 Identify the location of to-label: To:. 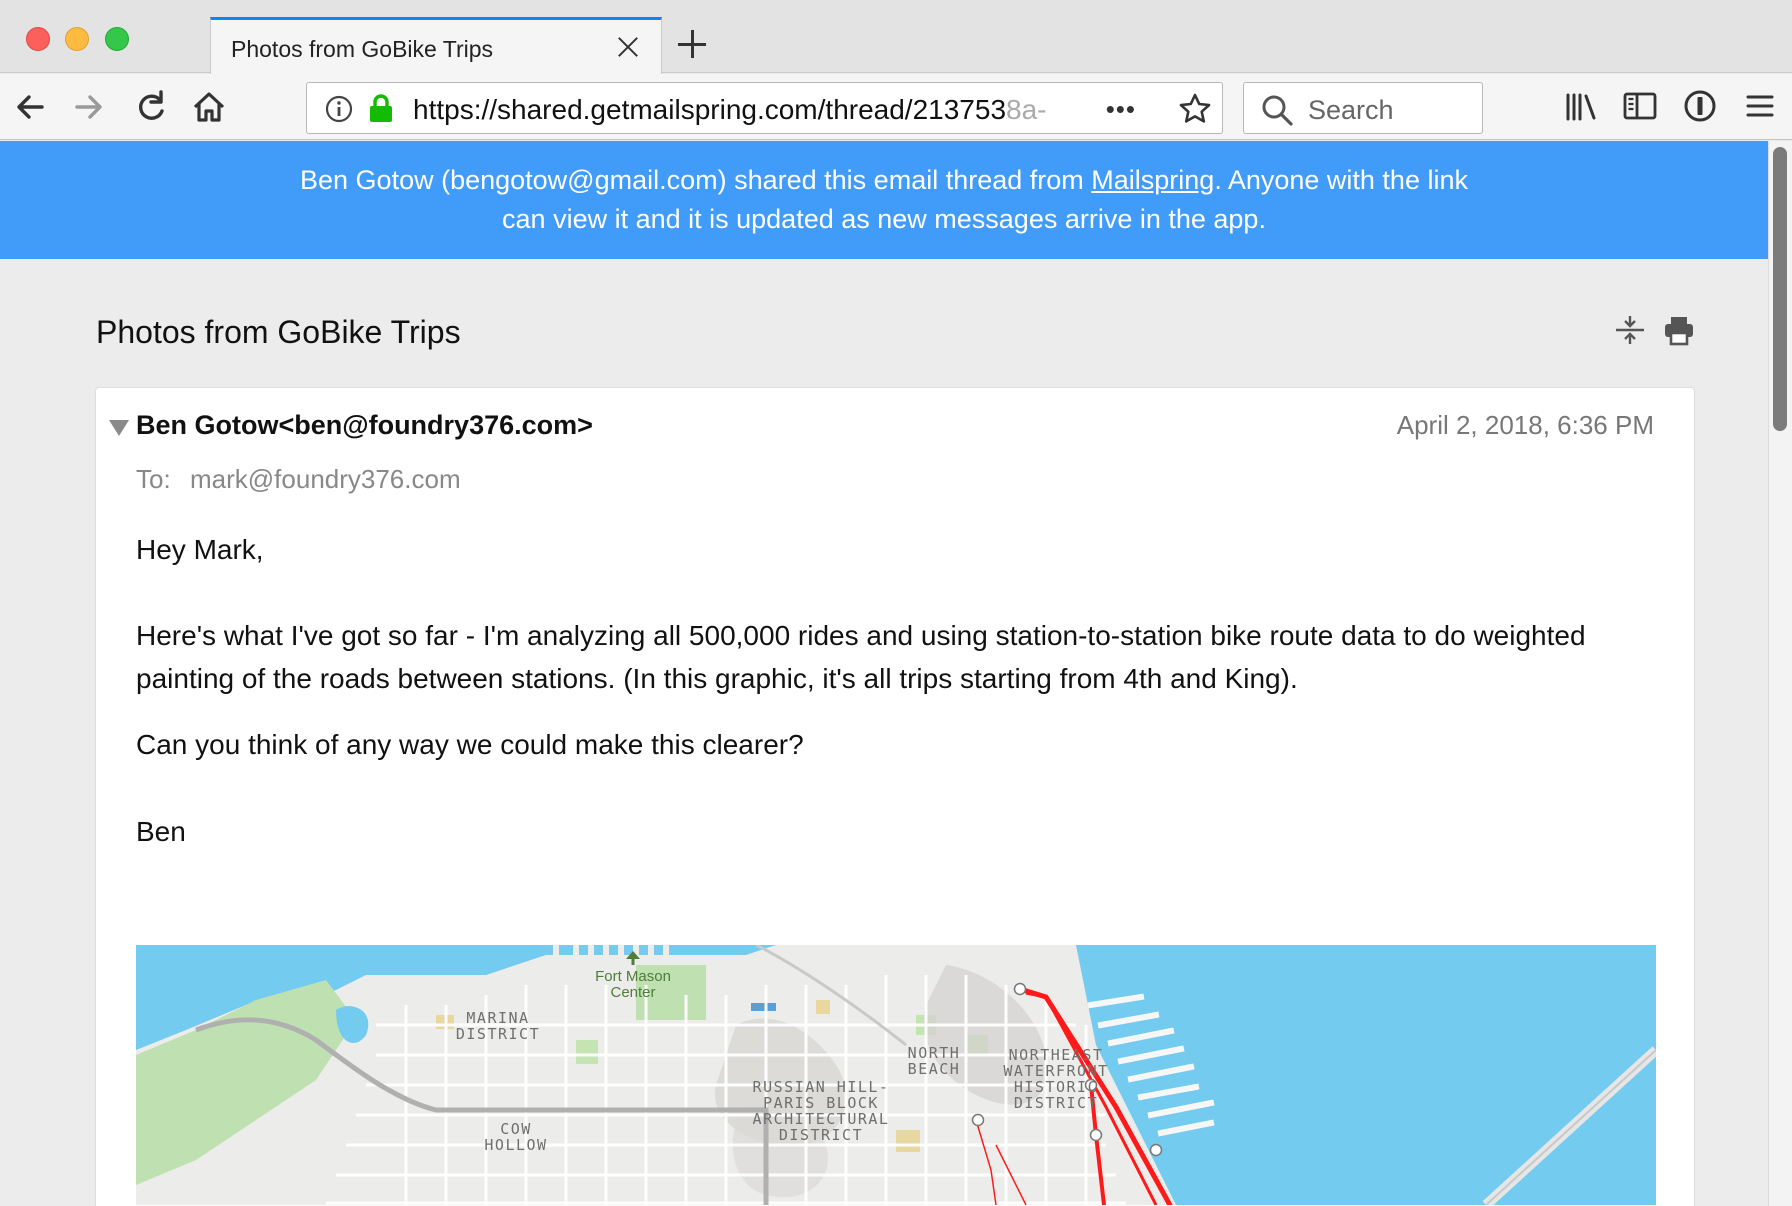
(153, 479).